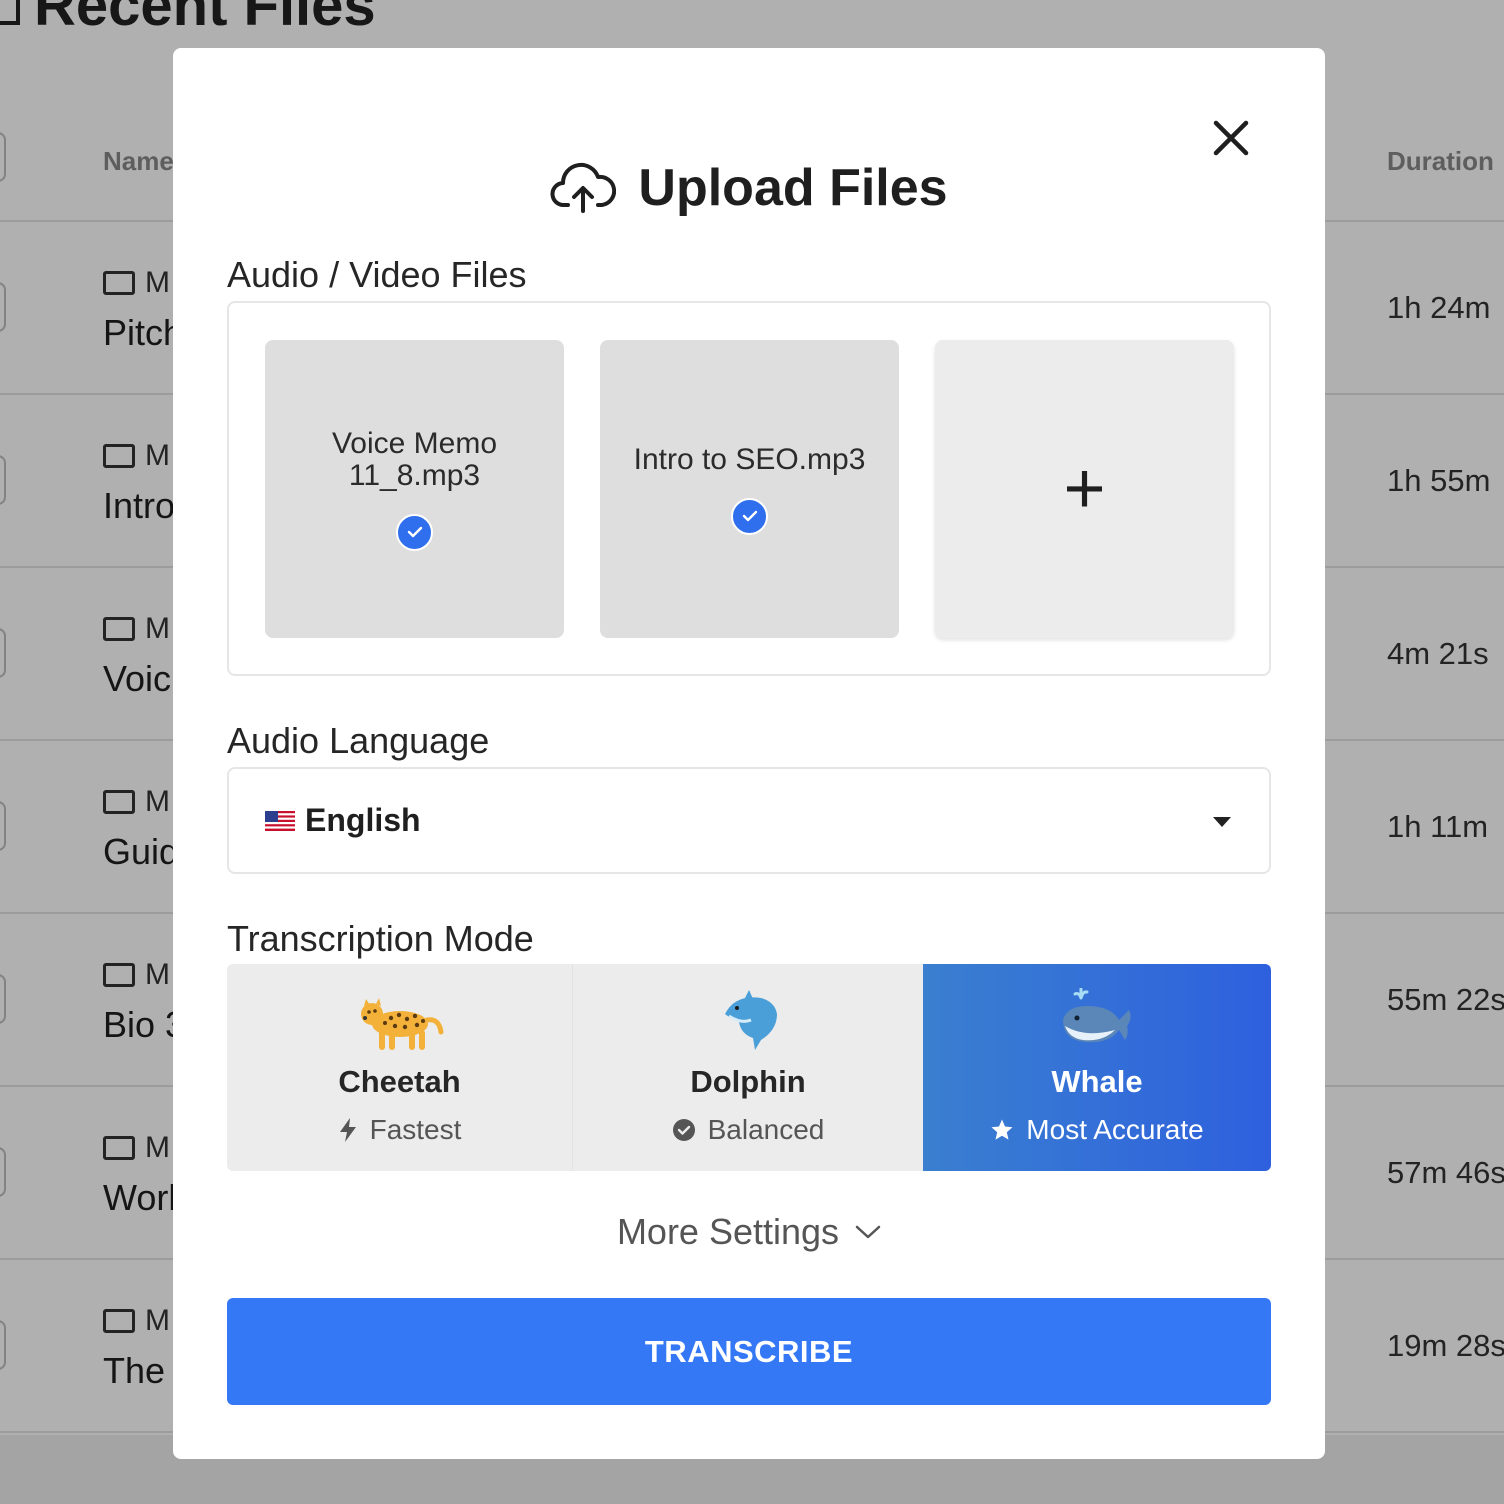  I want to click on mode-name: Cheetah, so click(399, 1081).